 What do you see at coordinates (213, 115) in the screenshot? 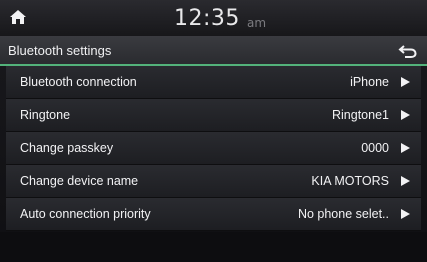
I see `setting-row-ringtone: Ringtone Ringtone1` at bounding box center [213, 115].